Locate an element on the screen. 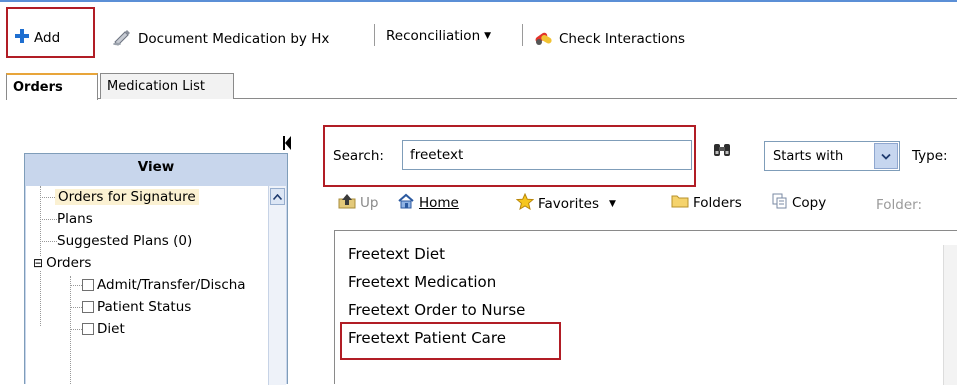 The height and width of the screenshot is (385, 957). tab-orders: Orders is located at coordinates (52, 86).